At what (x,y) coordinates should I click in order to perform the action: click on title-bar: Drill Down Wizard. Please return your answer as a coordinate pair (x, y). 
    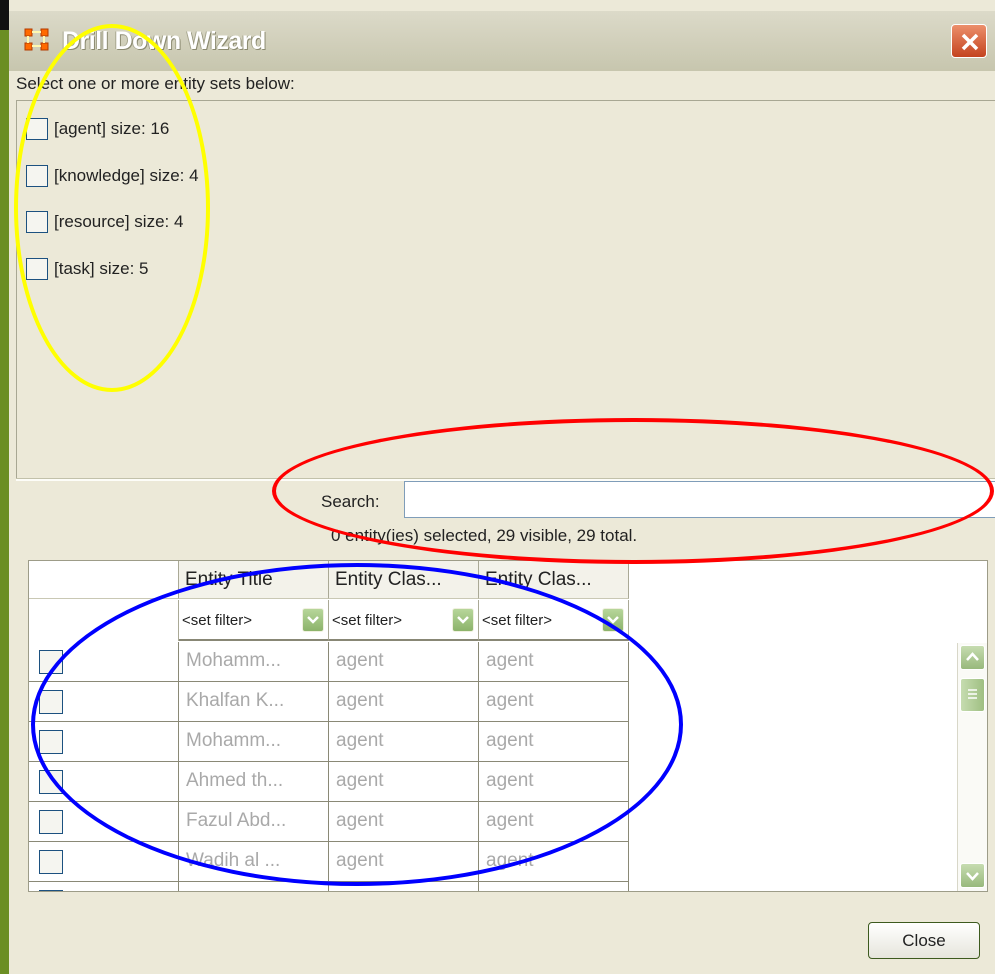
    Looking at the image, I should click on (502, 41).